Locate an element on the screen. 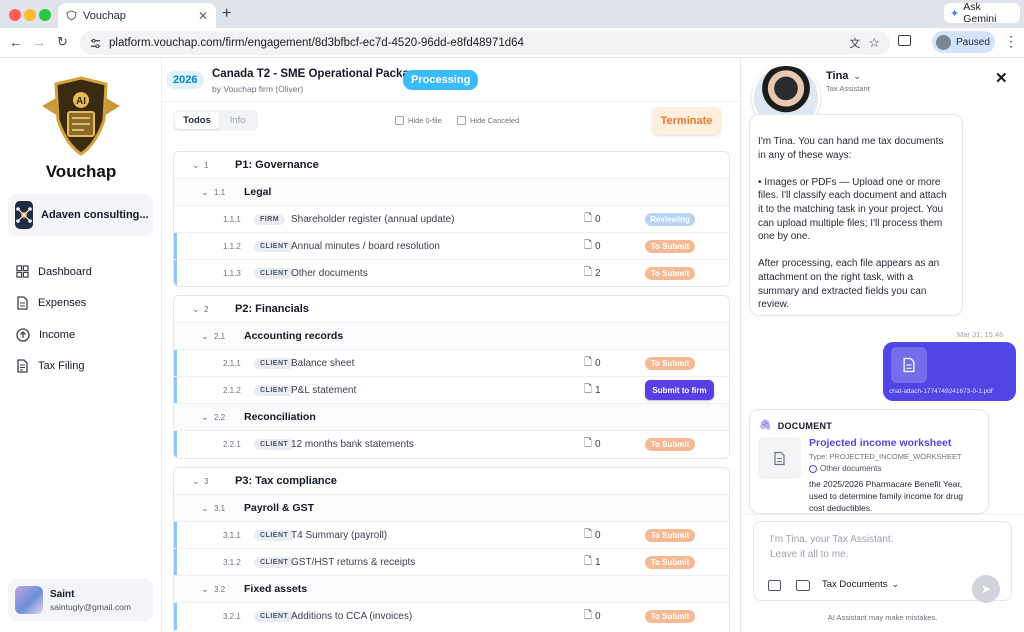  nav-tax-filing: Tax Filing is located at coordinates (50, 366).